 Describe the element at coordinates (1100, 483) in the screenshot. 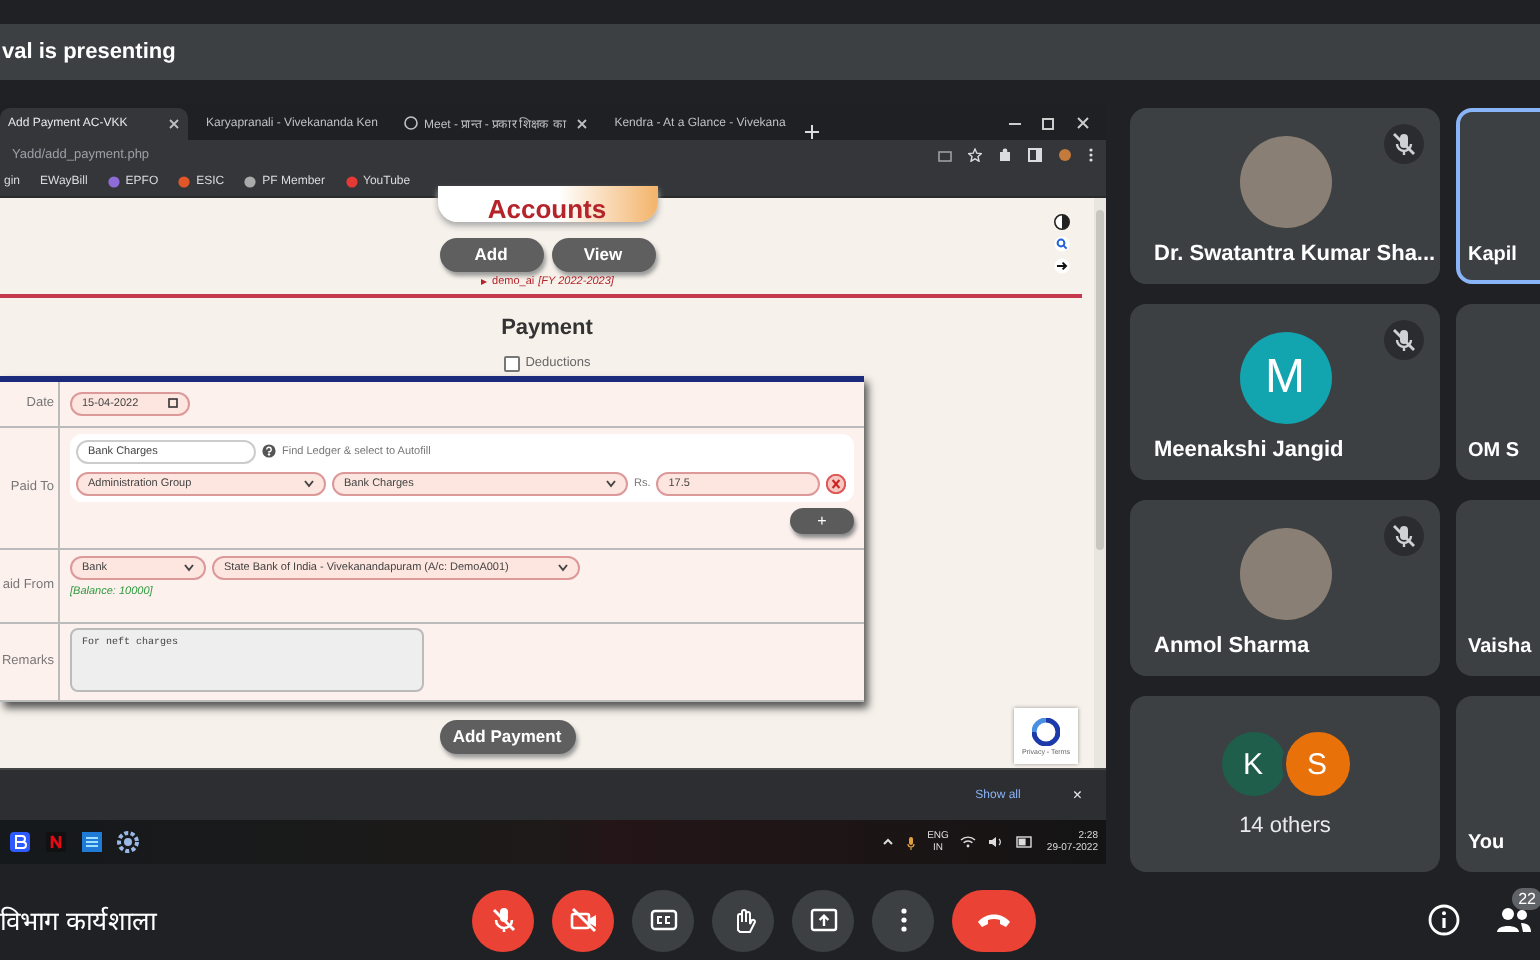

I see `scrollbar` at that location.